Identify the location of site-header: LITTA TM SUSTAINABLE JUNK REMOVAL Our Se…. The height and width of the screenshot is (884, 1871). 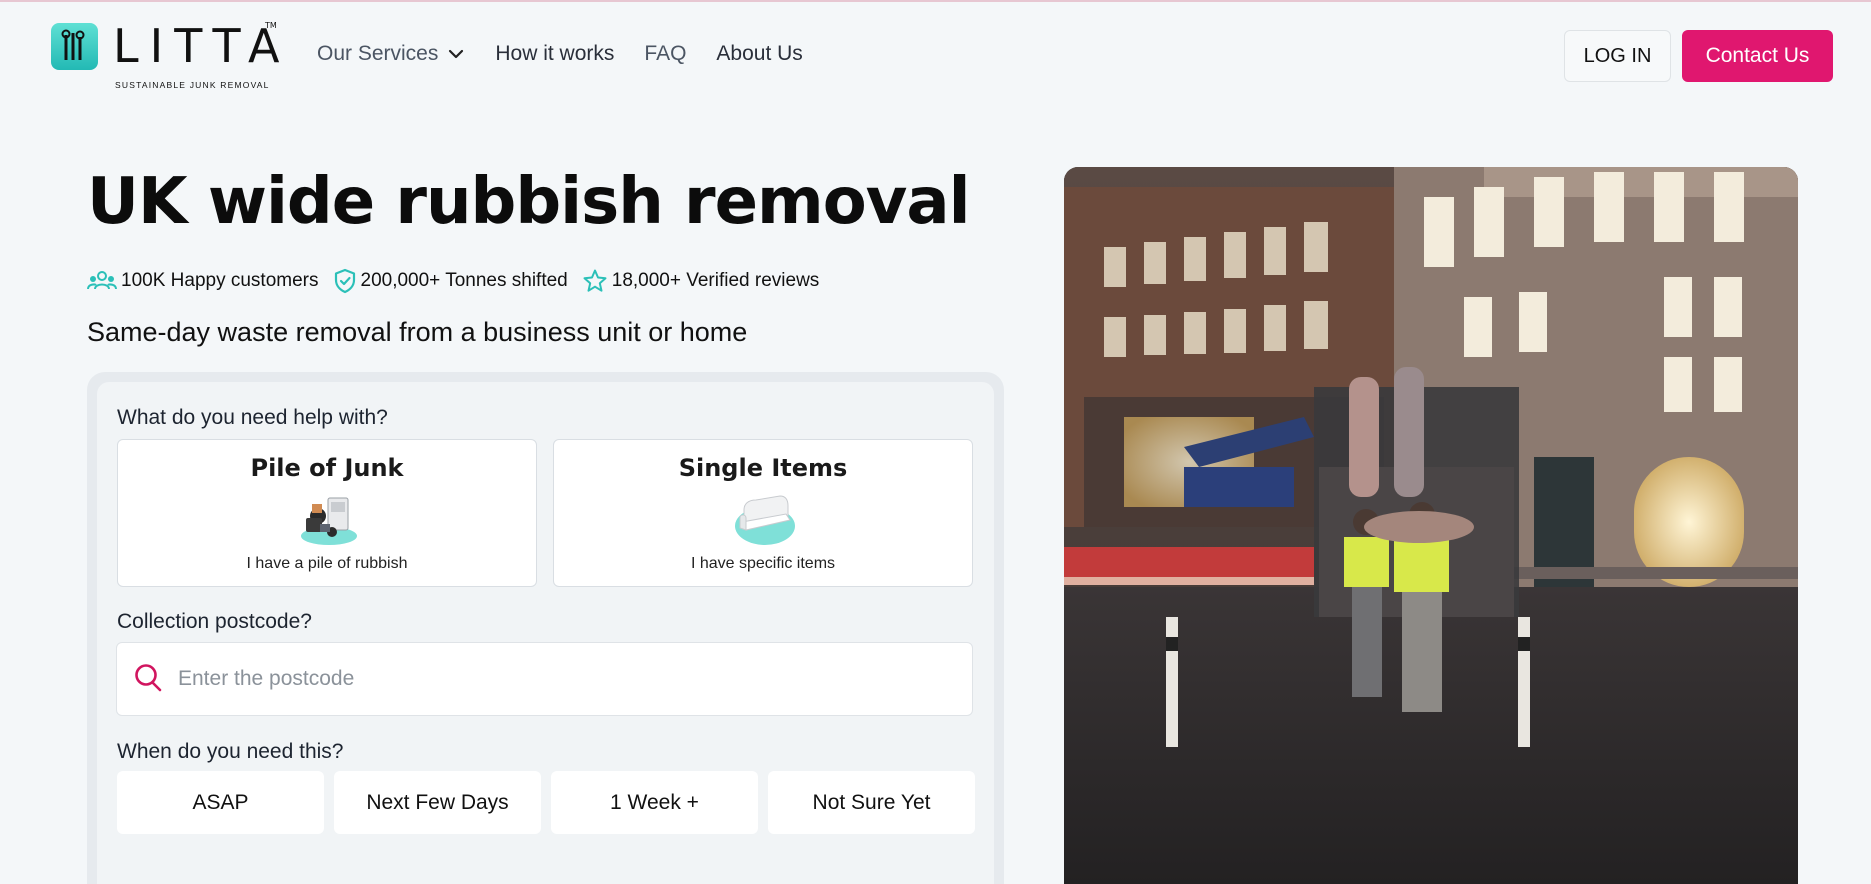
(935, 54).